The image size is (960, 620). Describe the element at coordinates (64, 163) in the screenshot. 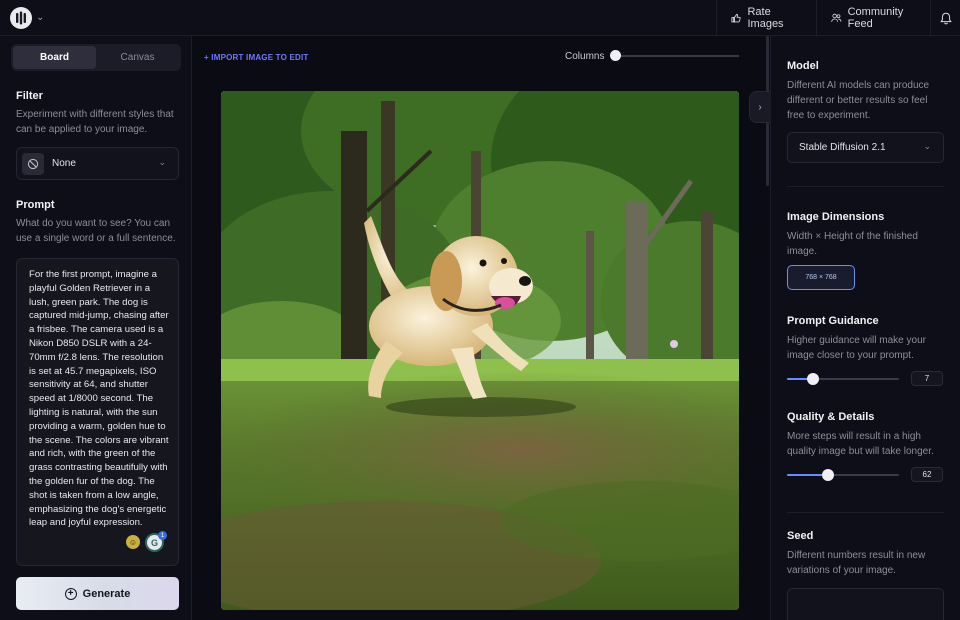

I see `filter-value: None` at that location.